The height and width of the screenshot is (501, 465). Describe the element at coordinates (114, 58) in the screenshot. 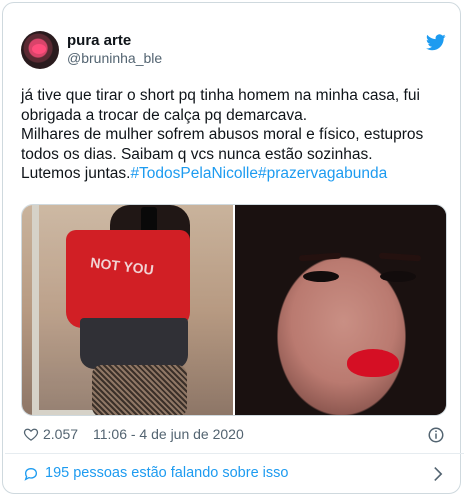

I see `user-handle: @bruninha_ble` at that location.